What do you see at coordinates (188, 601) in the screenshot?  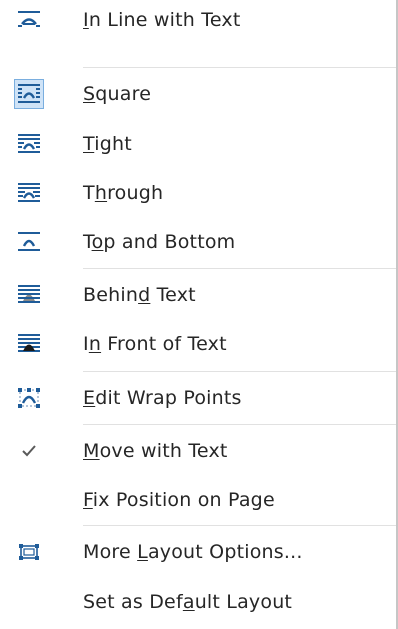 I see `menu-item-label: Set as Default Layout` at bounding box center [188, 601].